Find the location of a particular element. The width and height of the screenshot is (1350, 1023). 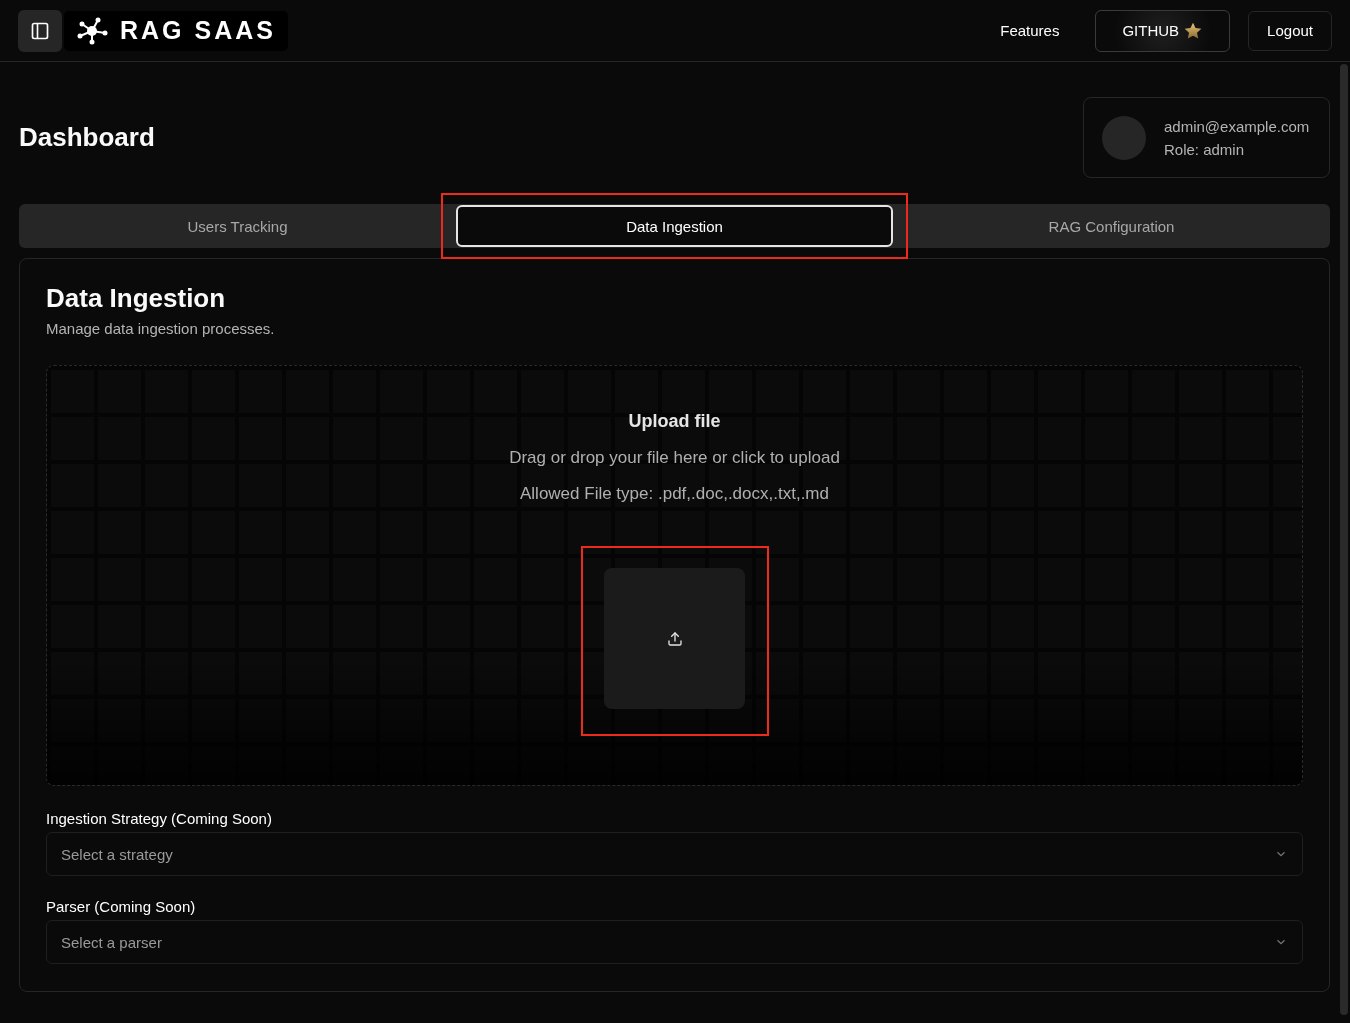

field-label: Ingestion Strategy (Coming Soon) is located at coordinates (159, 818).